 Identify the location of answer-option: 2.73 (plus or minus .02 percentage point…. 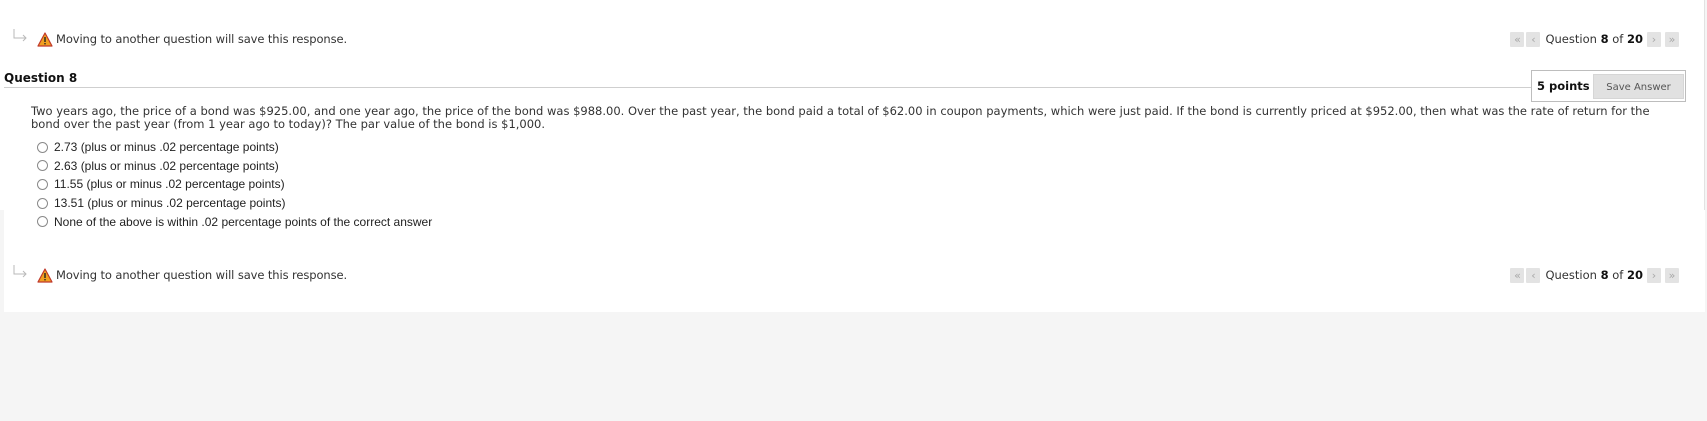
(234, 147).